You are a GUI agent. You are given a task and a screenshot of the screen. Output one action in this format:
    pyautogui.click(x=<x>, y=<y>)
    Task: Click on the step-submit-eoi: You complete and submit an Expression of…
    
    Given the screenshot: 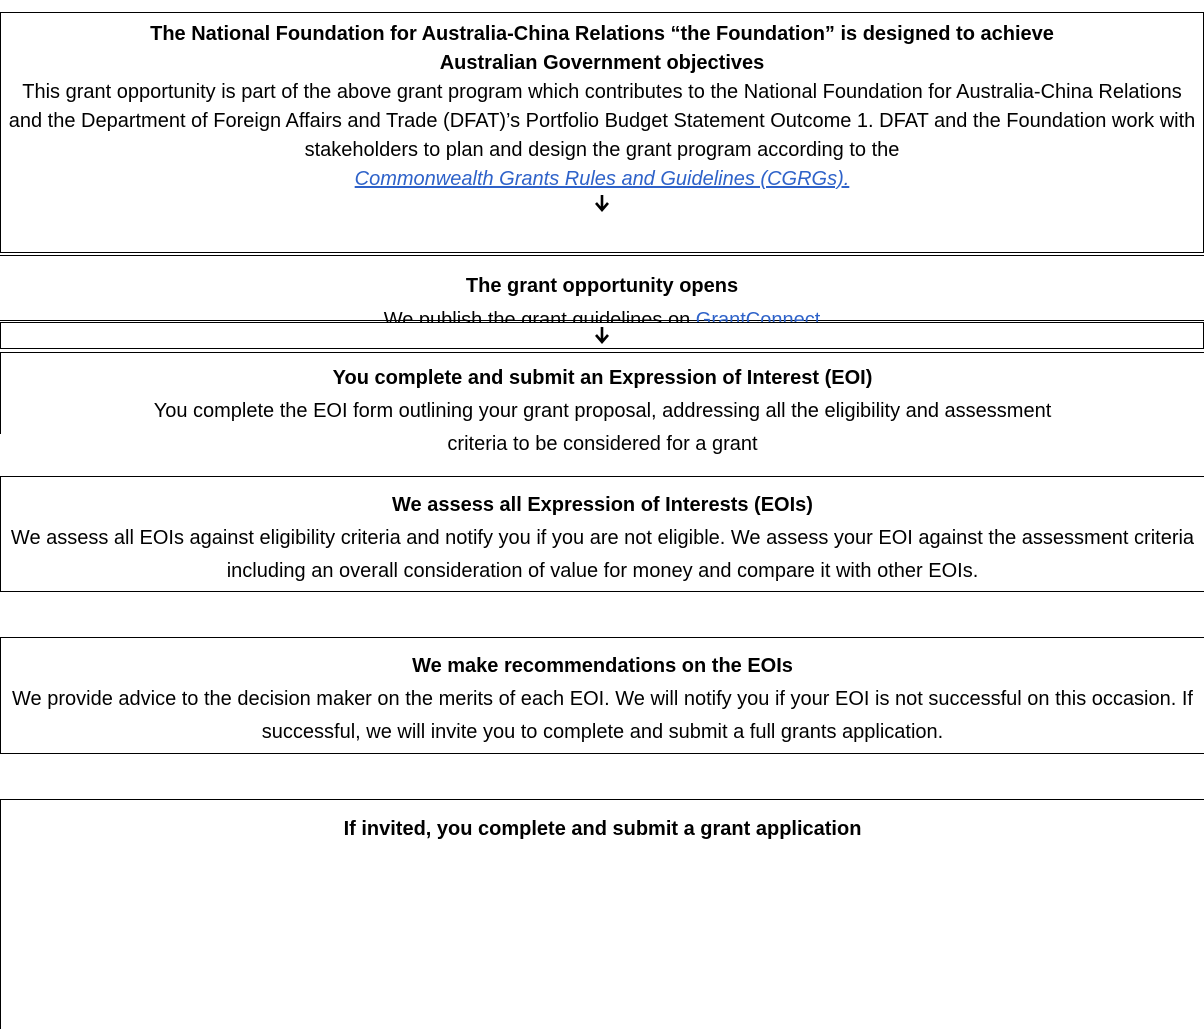 What is the action you would take?
    pyautogui.click(x=602, y=403)
    